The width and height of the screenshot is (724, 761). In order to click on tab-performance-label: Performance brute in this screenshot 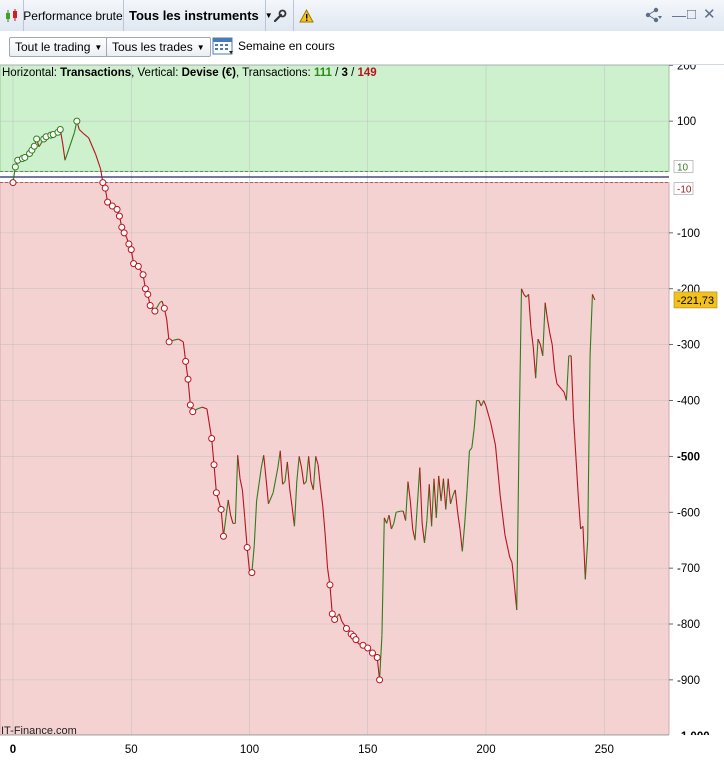, I will do `click(73, 15)`.